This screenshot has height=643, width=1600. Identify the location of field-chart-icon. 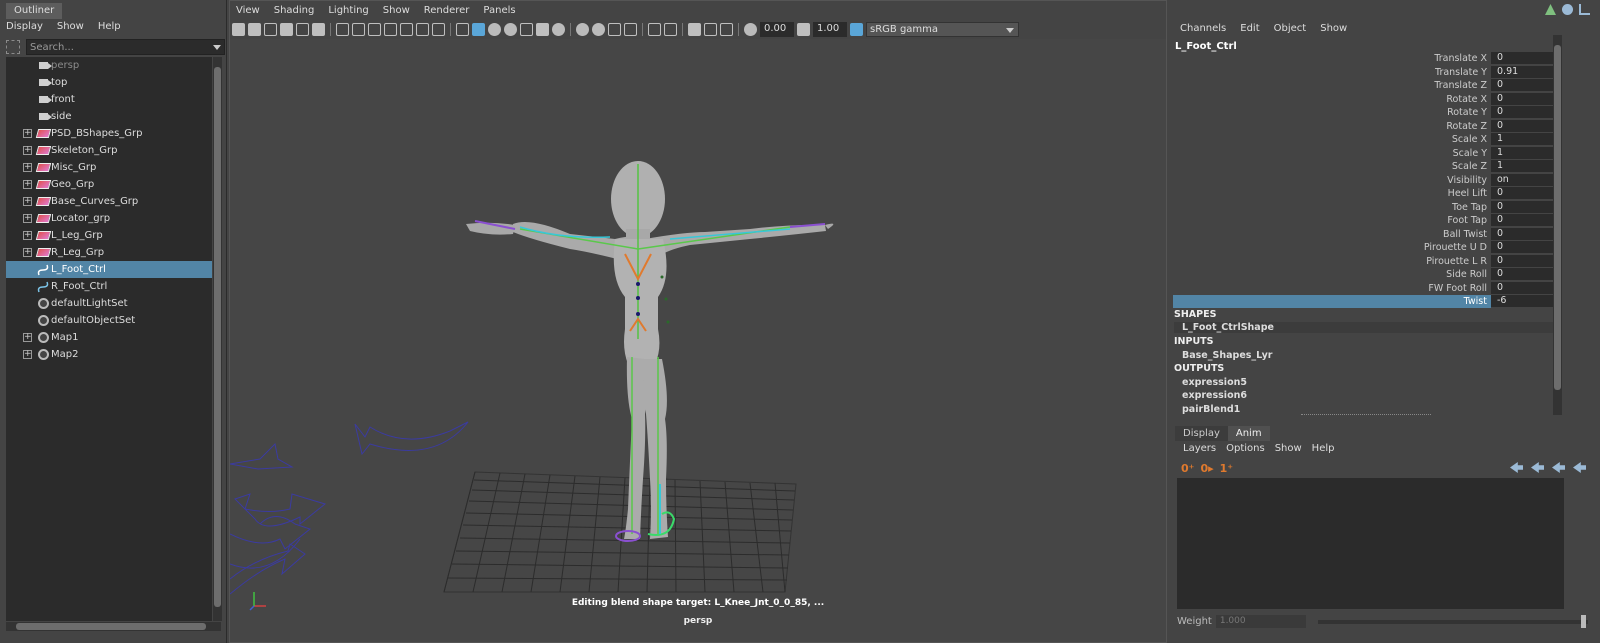
(406, 29).